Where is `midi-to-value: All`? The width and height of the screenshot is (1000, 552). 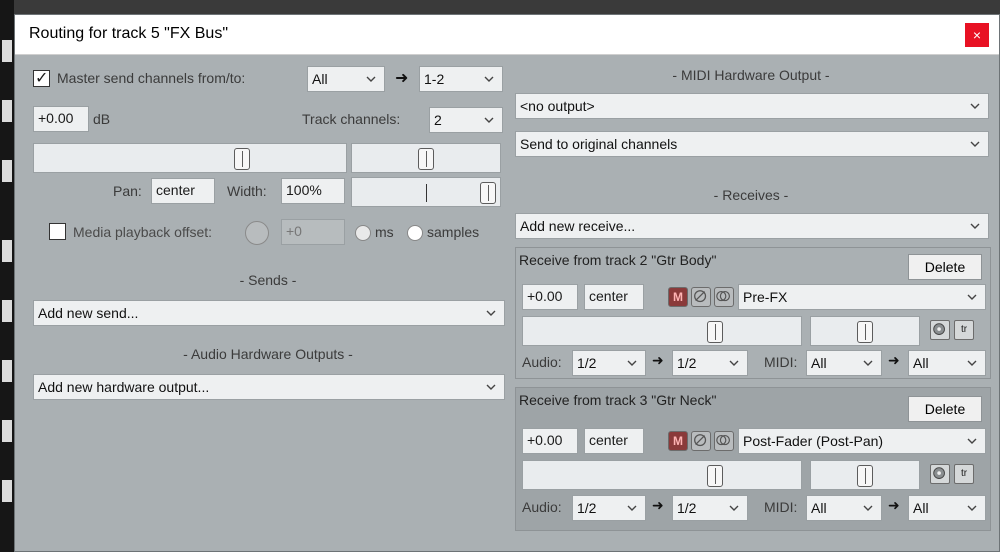 midi-to-value: All is located at coordinates (921, 508).